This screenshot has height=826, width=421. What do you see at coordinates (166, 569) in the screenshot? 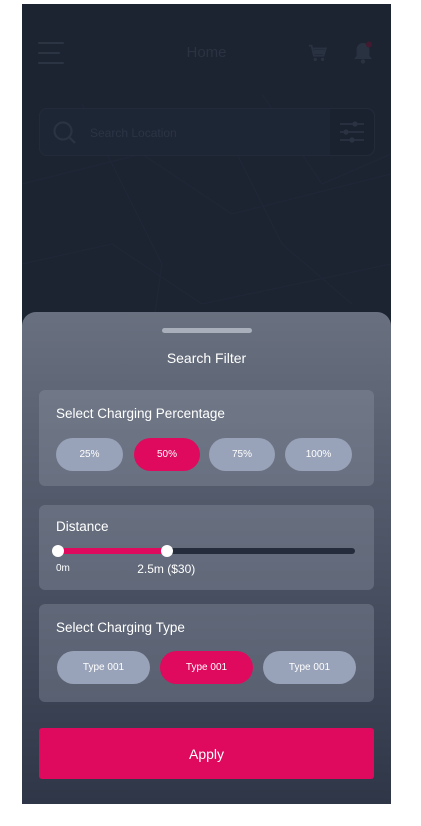
I see `distance-value-label: 2.5m ($30)` at bounding box center [166, 569].